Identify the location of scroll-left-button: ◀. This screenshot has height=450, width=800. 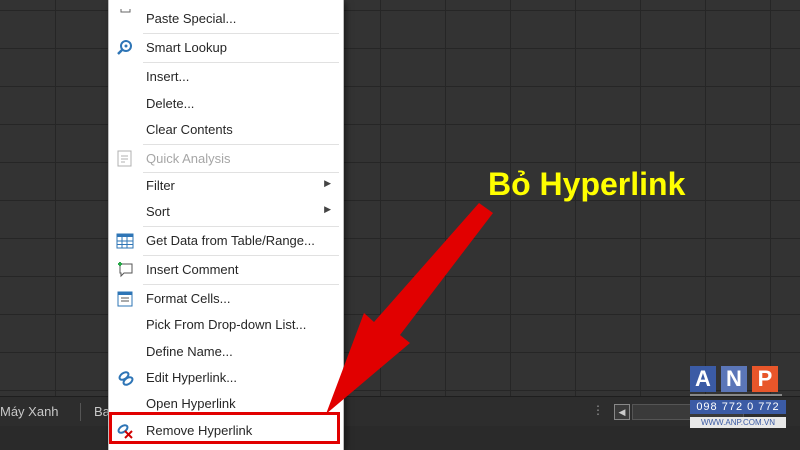
(622, 412).